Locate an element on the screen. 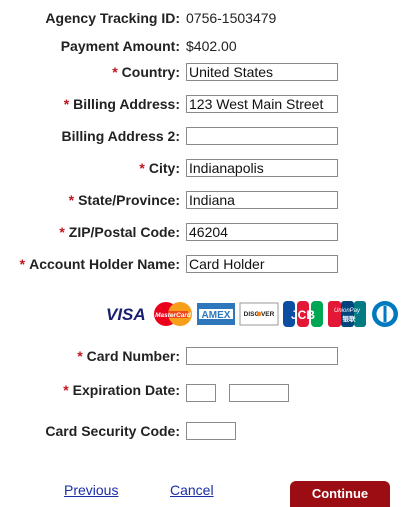 Image resolution: width=401 pixels, height=507 pixels. continue-button: Continue is located at coordinates (340, 494).